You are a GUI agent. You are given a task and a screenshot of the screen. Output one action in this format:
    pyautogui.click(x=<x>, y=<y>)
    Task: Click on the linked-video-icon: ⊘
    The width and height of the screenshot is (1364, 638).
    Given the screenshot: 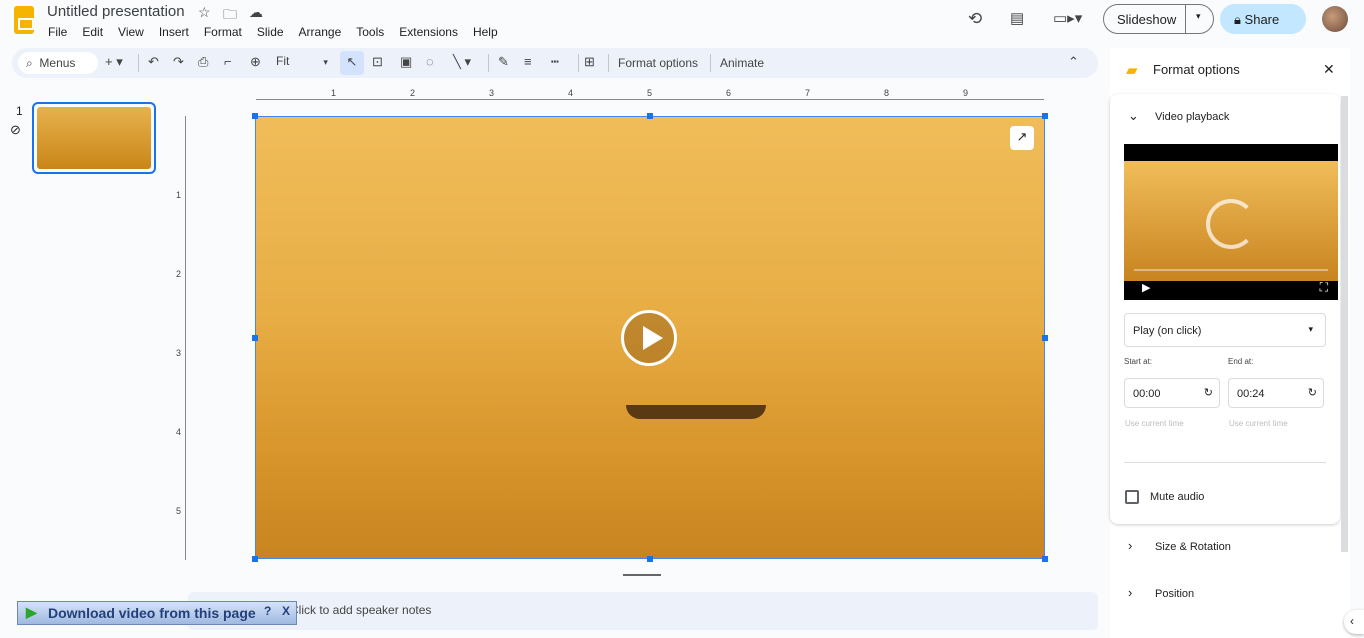 What is the action you would take?
    pyautogui.click(x=15, y=129)
    